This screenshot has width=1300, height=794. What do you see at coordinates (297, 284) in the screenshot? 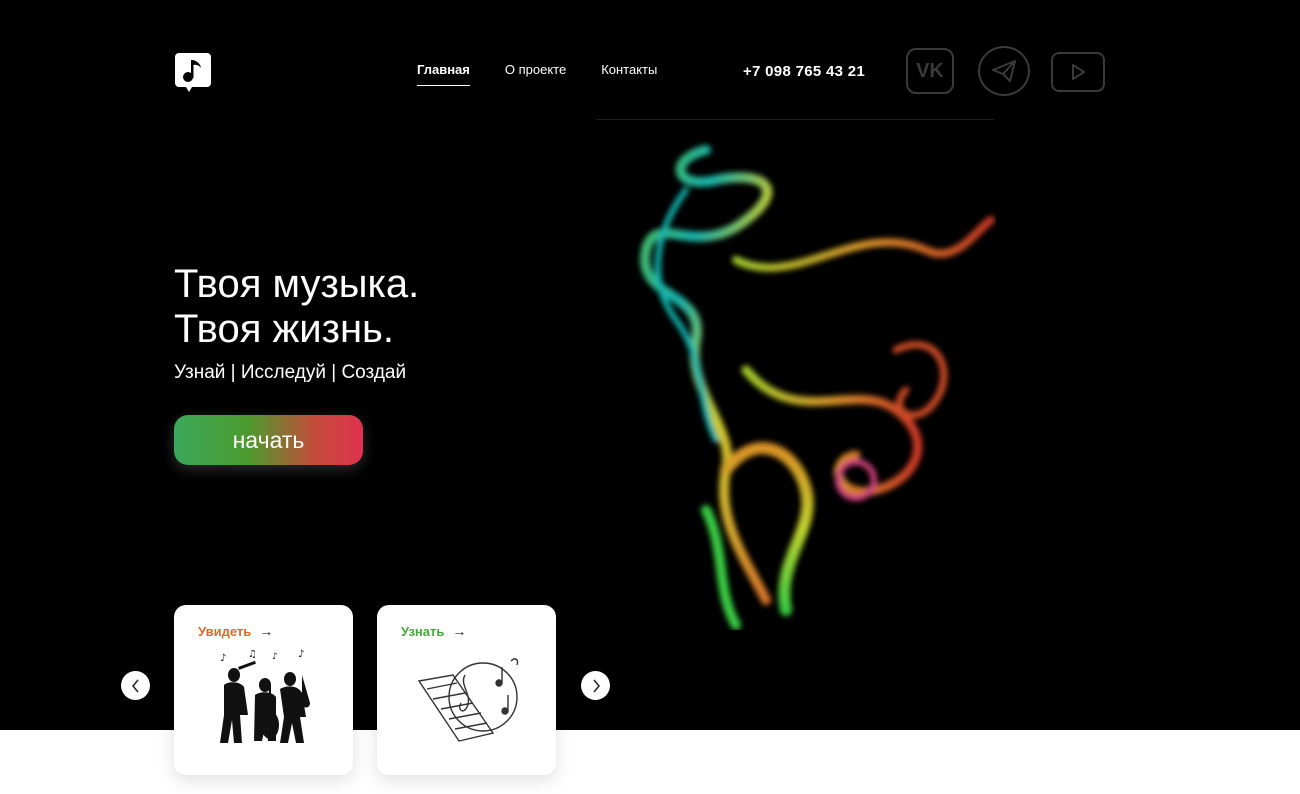
I see `hero-title-line1: Твоя музыка.` at bounding box center [297, 284].